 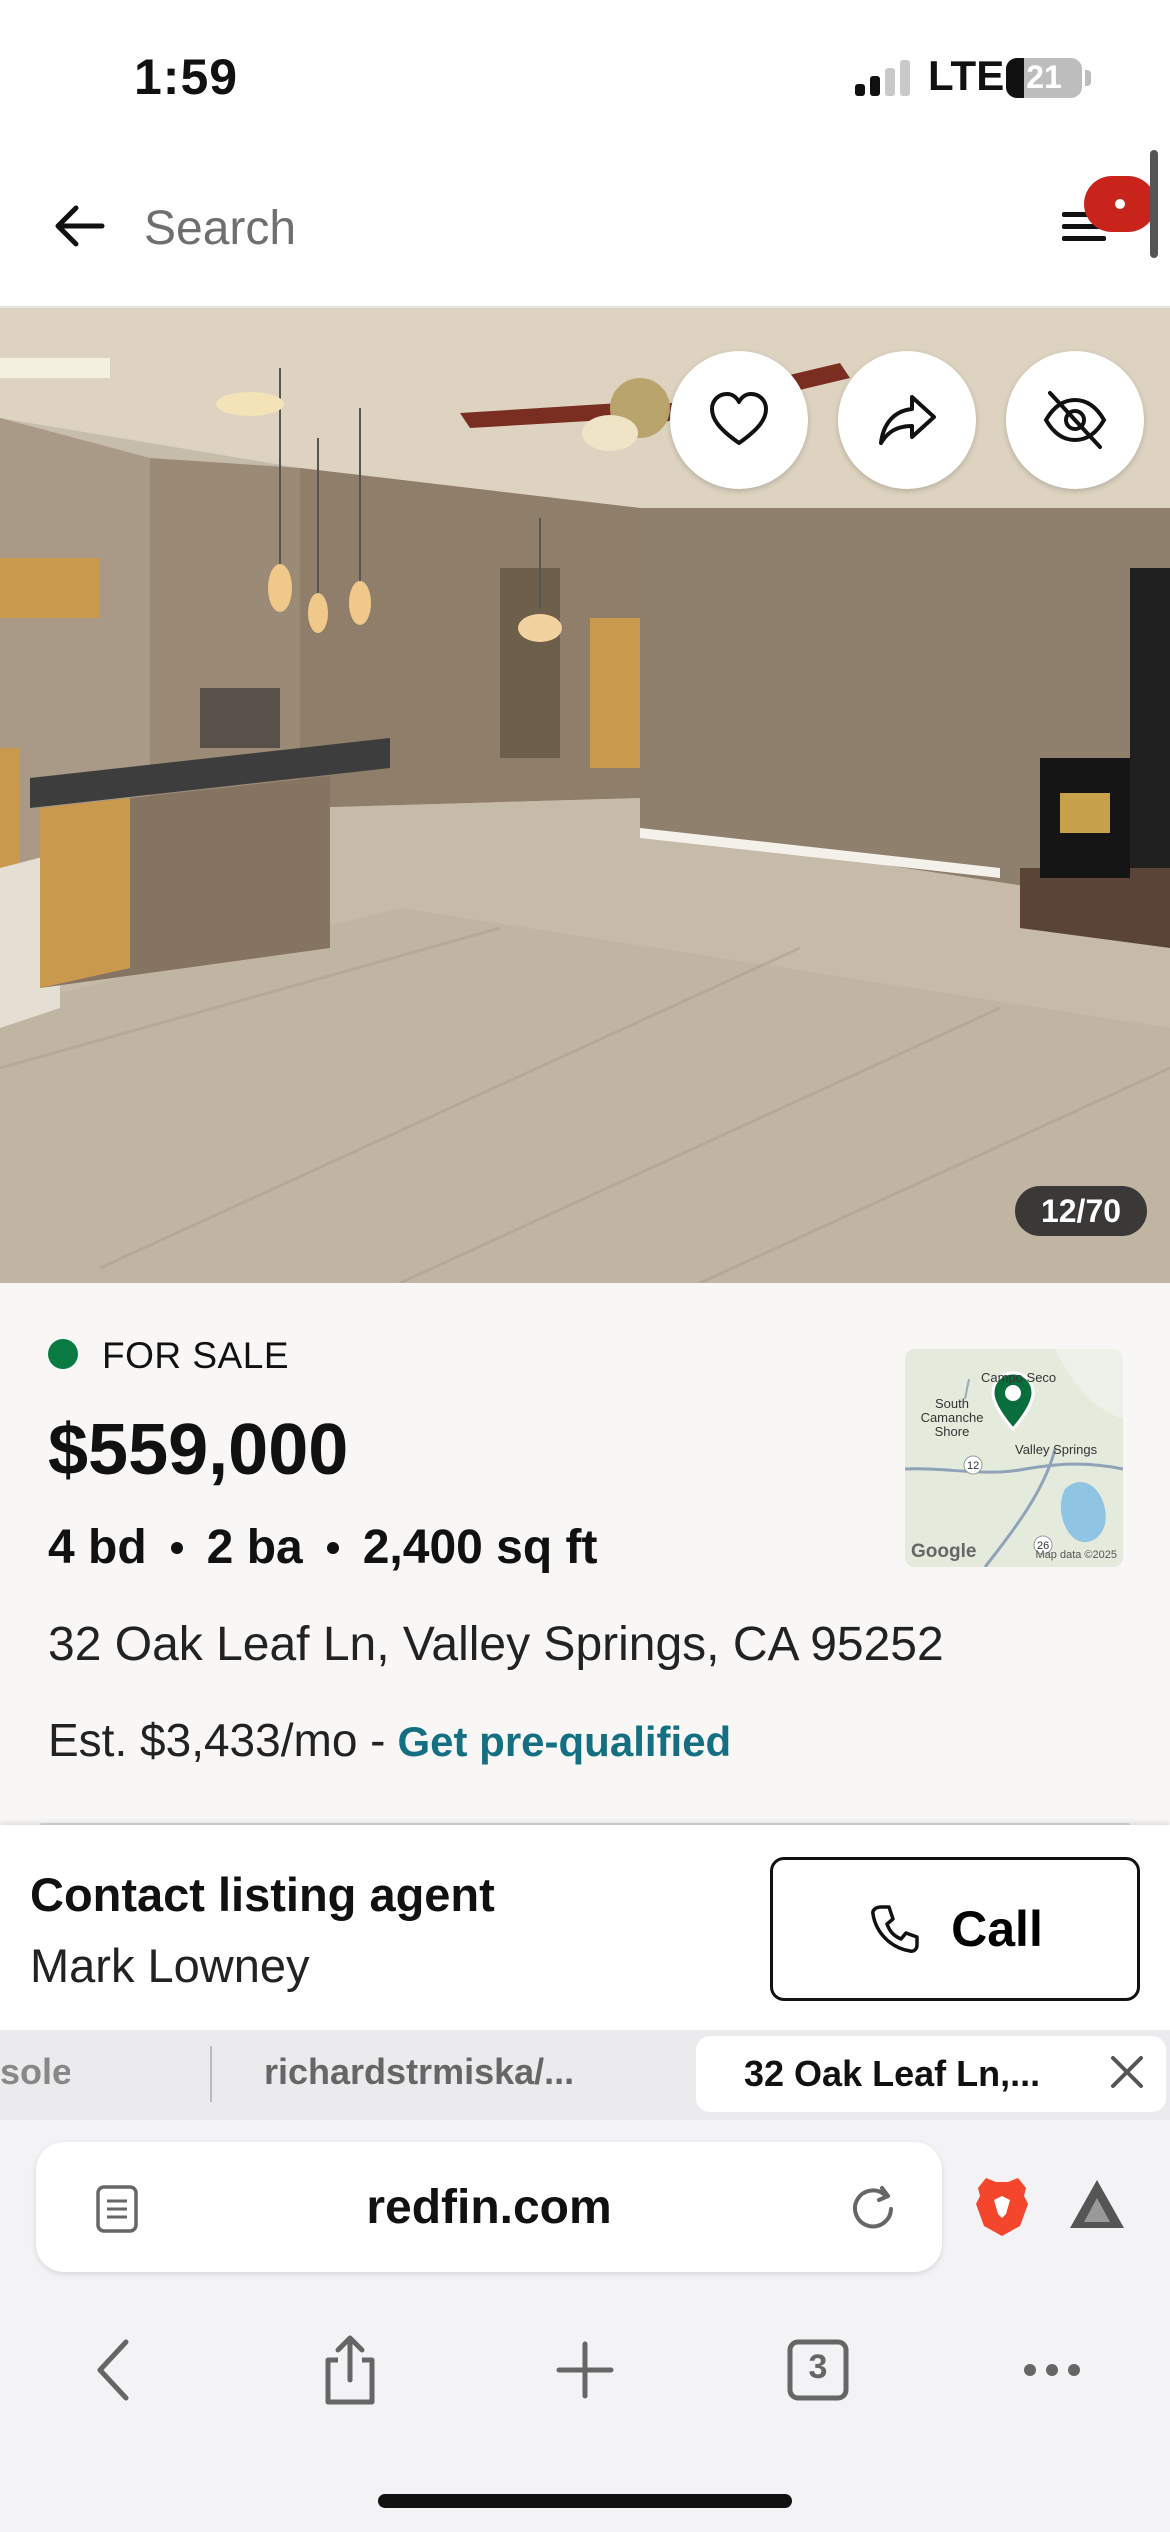 I want to click on listing-status: FOR SALE, so click(x=195, y=1355).